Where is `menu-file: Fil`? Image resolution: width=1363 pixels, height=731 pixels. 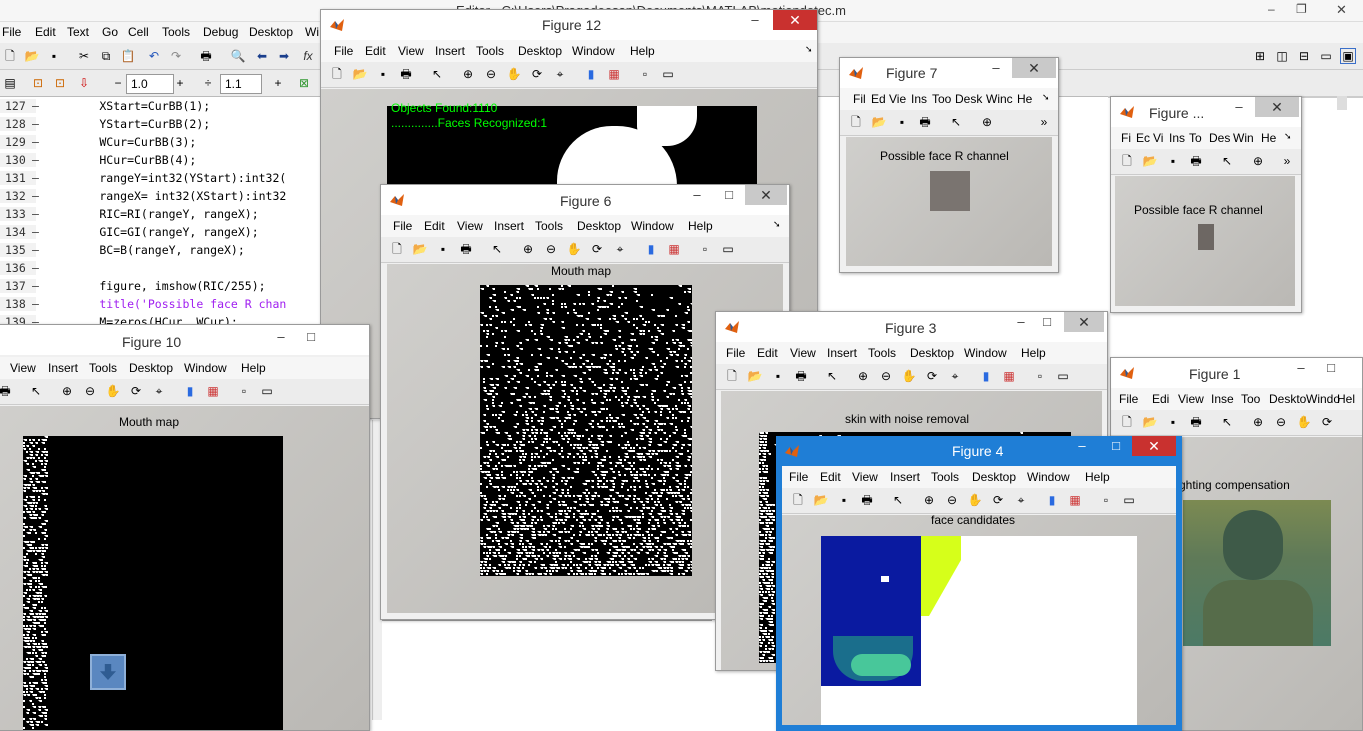
menu-file: Fil is located at coordinates (859, 99).